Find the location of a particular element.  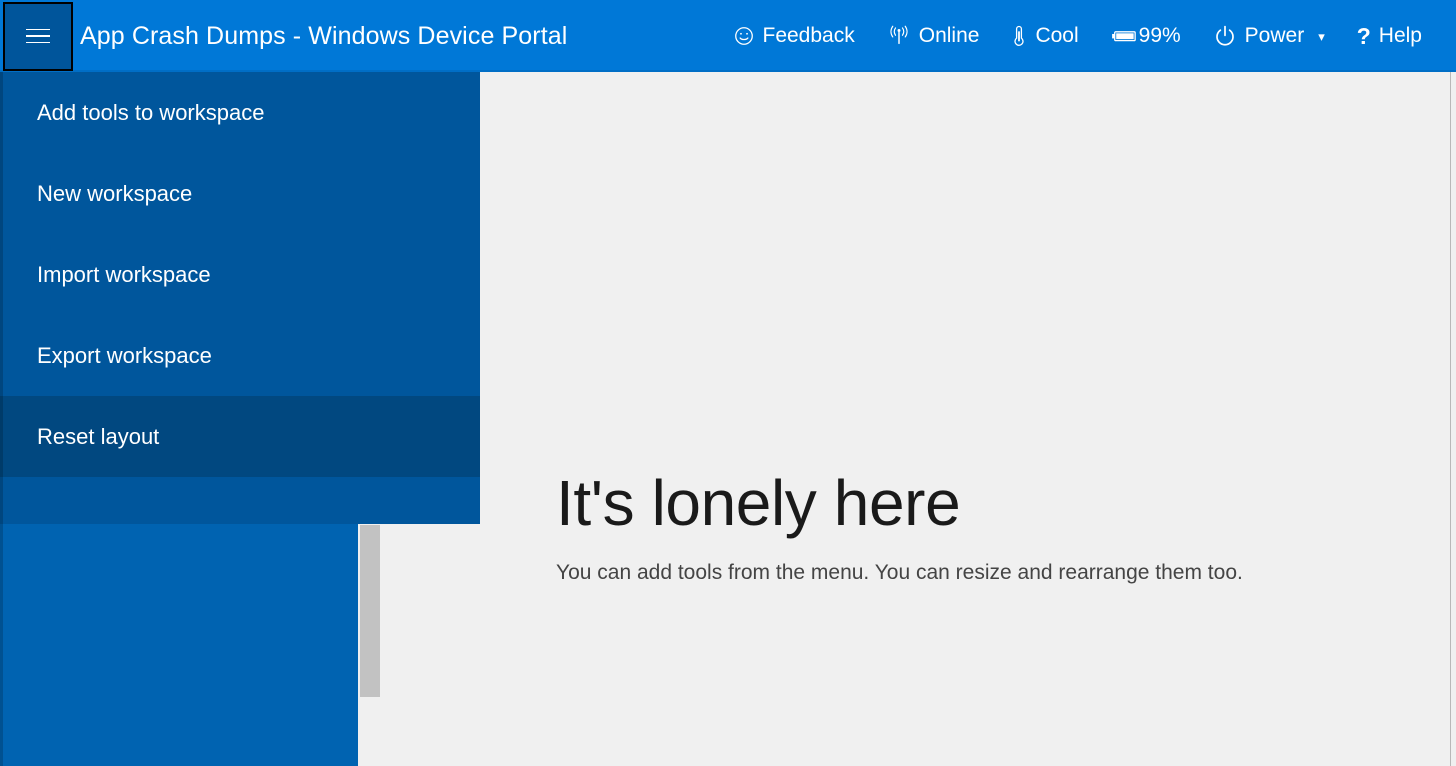

temperature-button: Cool is located at coordinates (1044, 36).